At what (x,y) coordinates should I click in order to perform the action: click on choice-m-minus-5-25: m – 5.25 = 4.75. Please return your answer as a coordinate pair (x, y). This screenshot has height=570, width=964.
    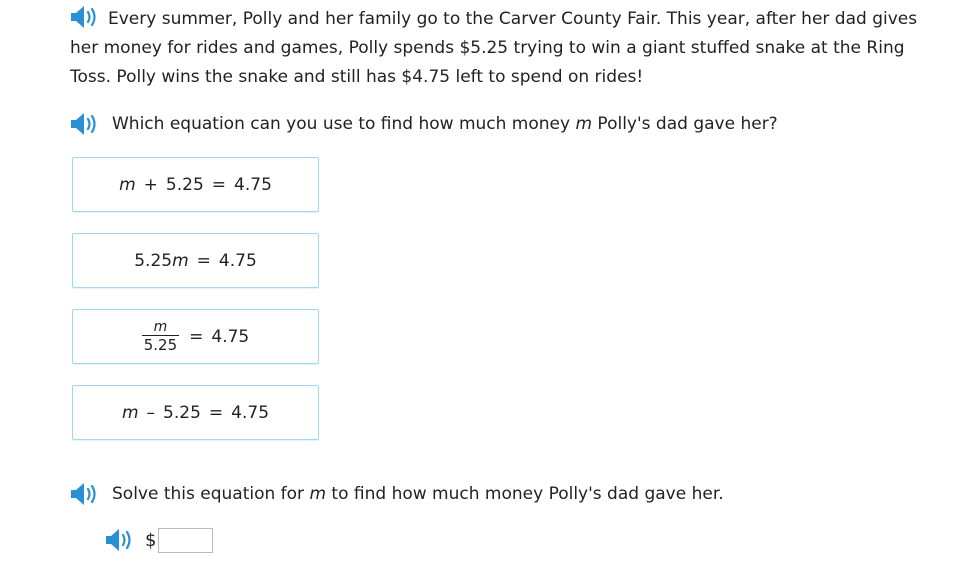
    Looking at the image, I should click on (195, 412).